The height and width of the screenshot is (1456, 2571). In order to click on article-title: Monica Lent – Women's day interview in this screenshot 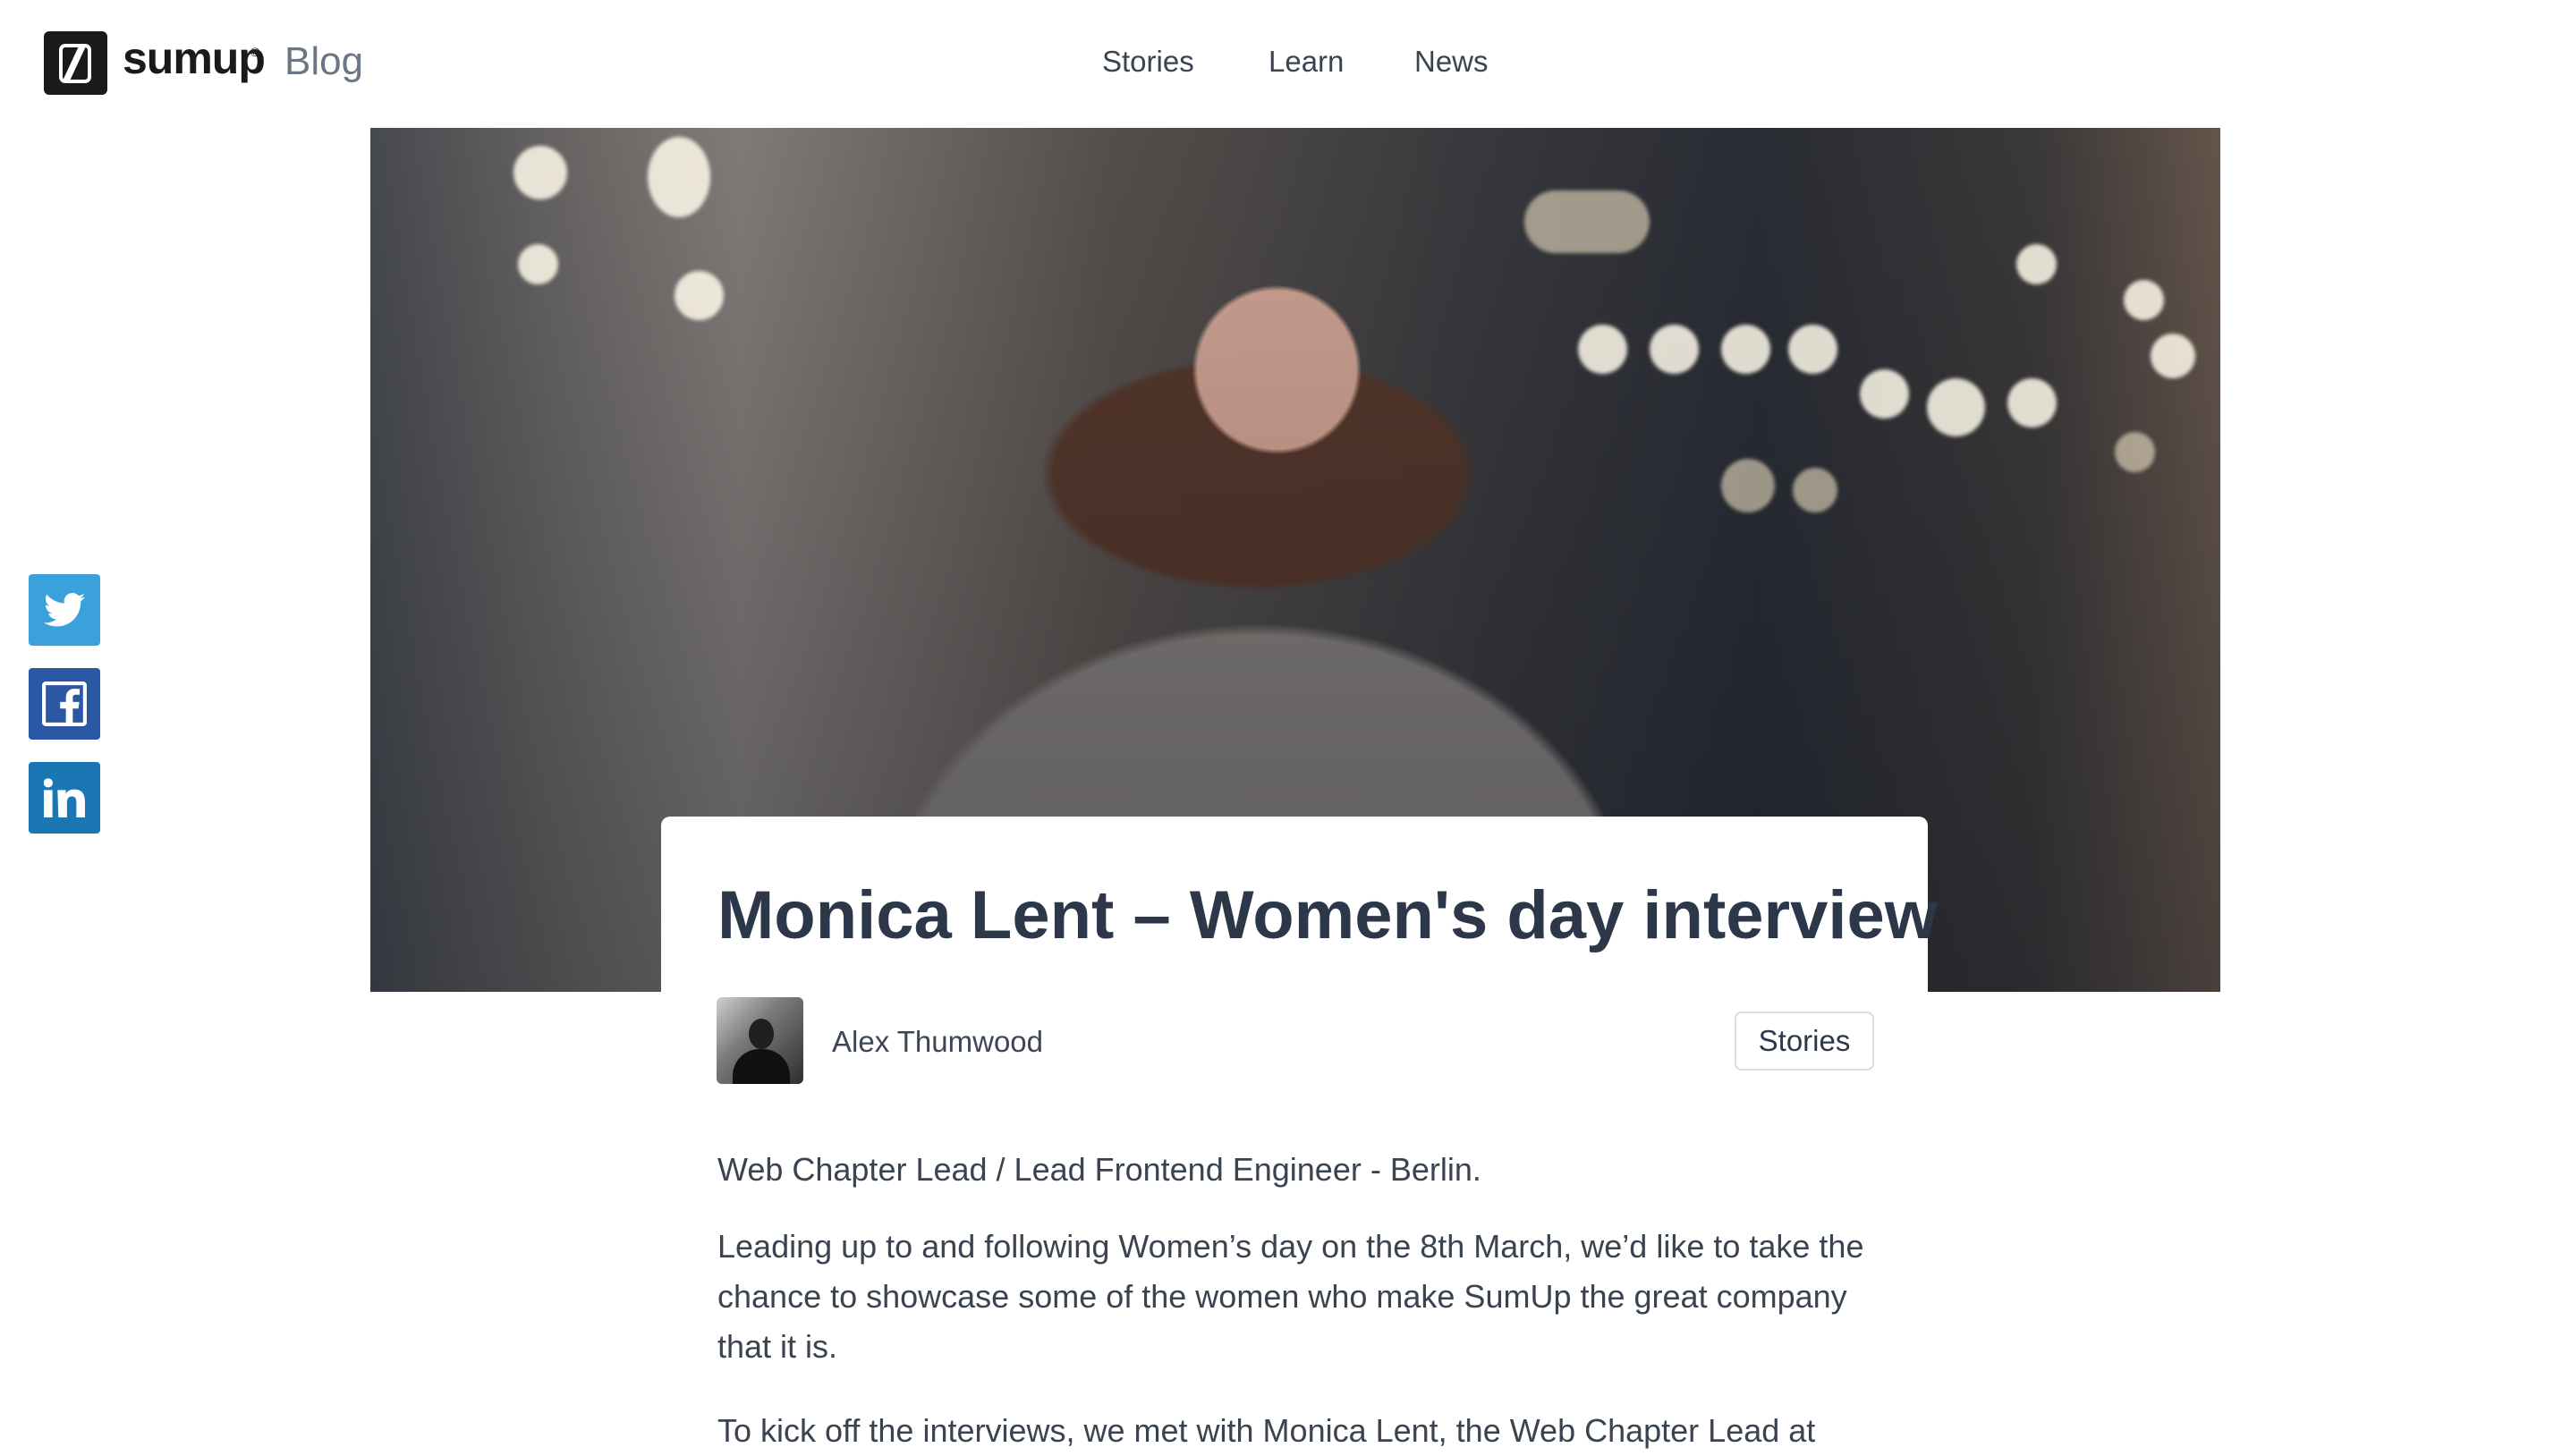, I will do `click(1327, 915)`.